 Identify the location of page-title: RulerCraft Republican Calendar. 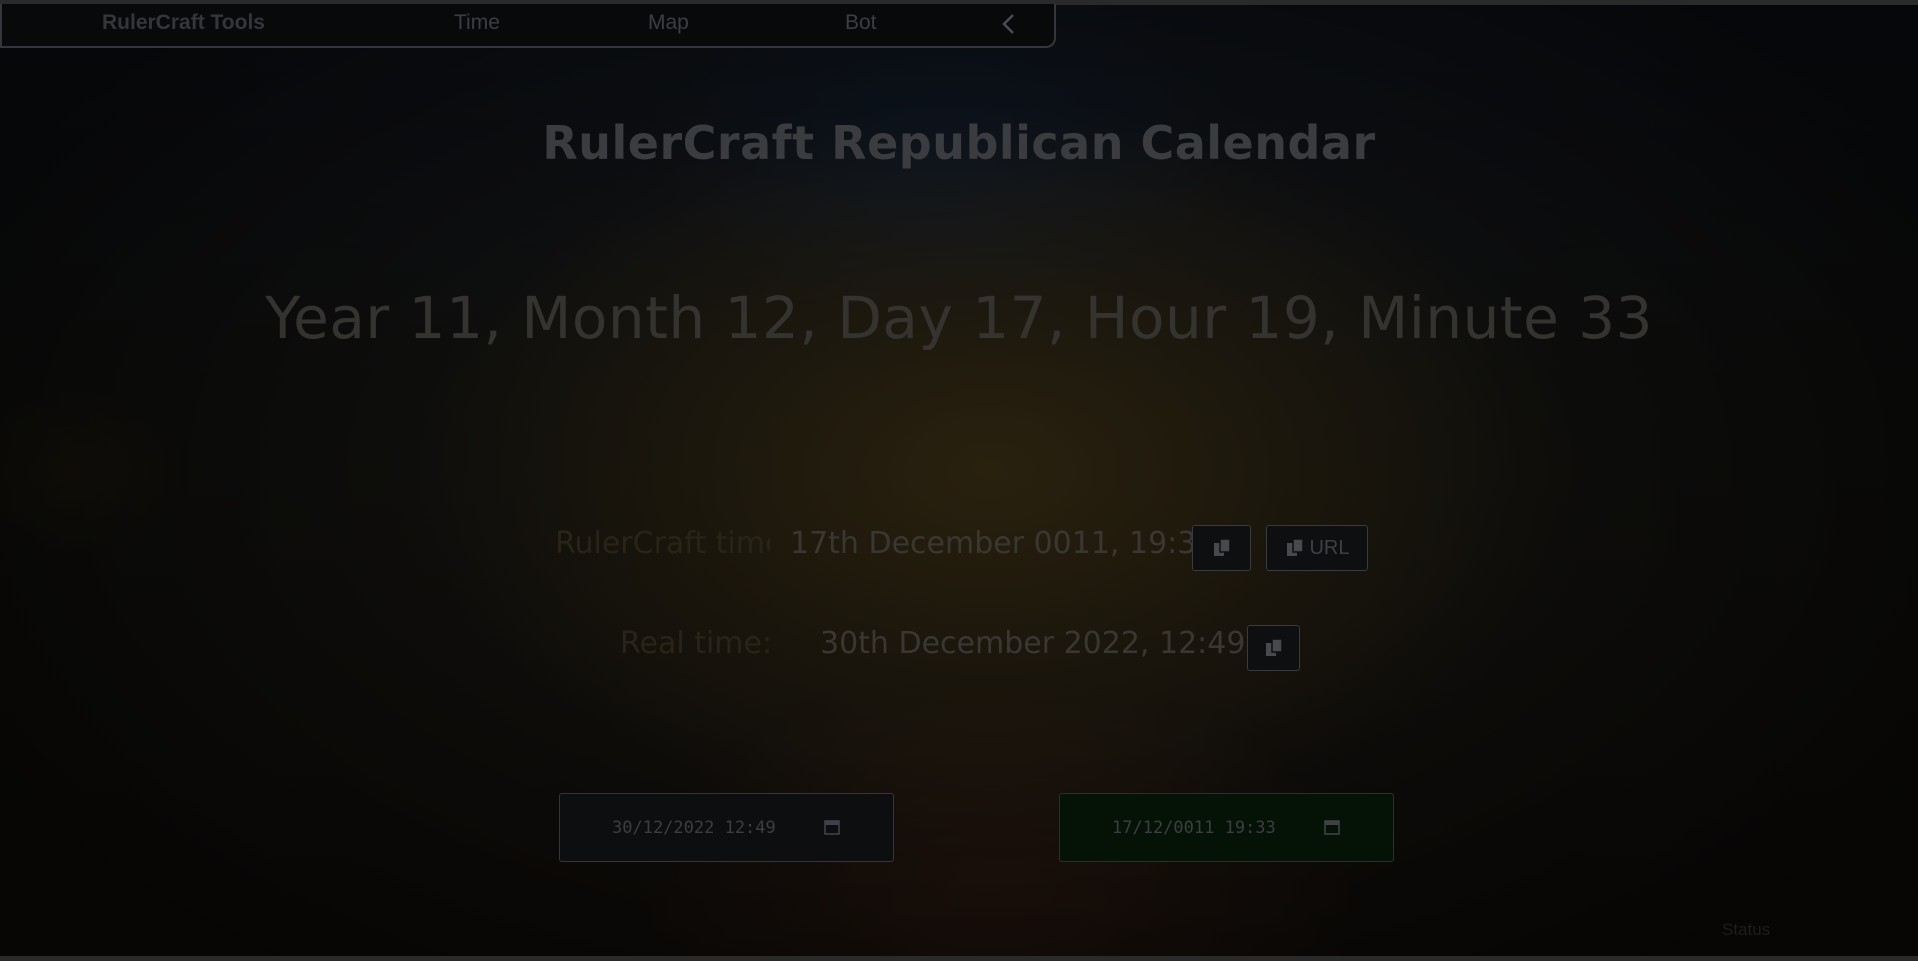
(959, 143).